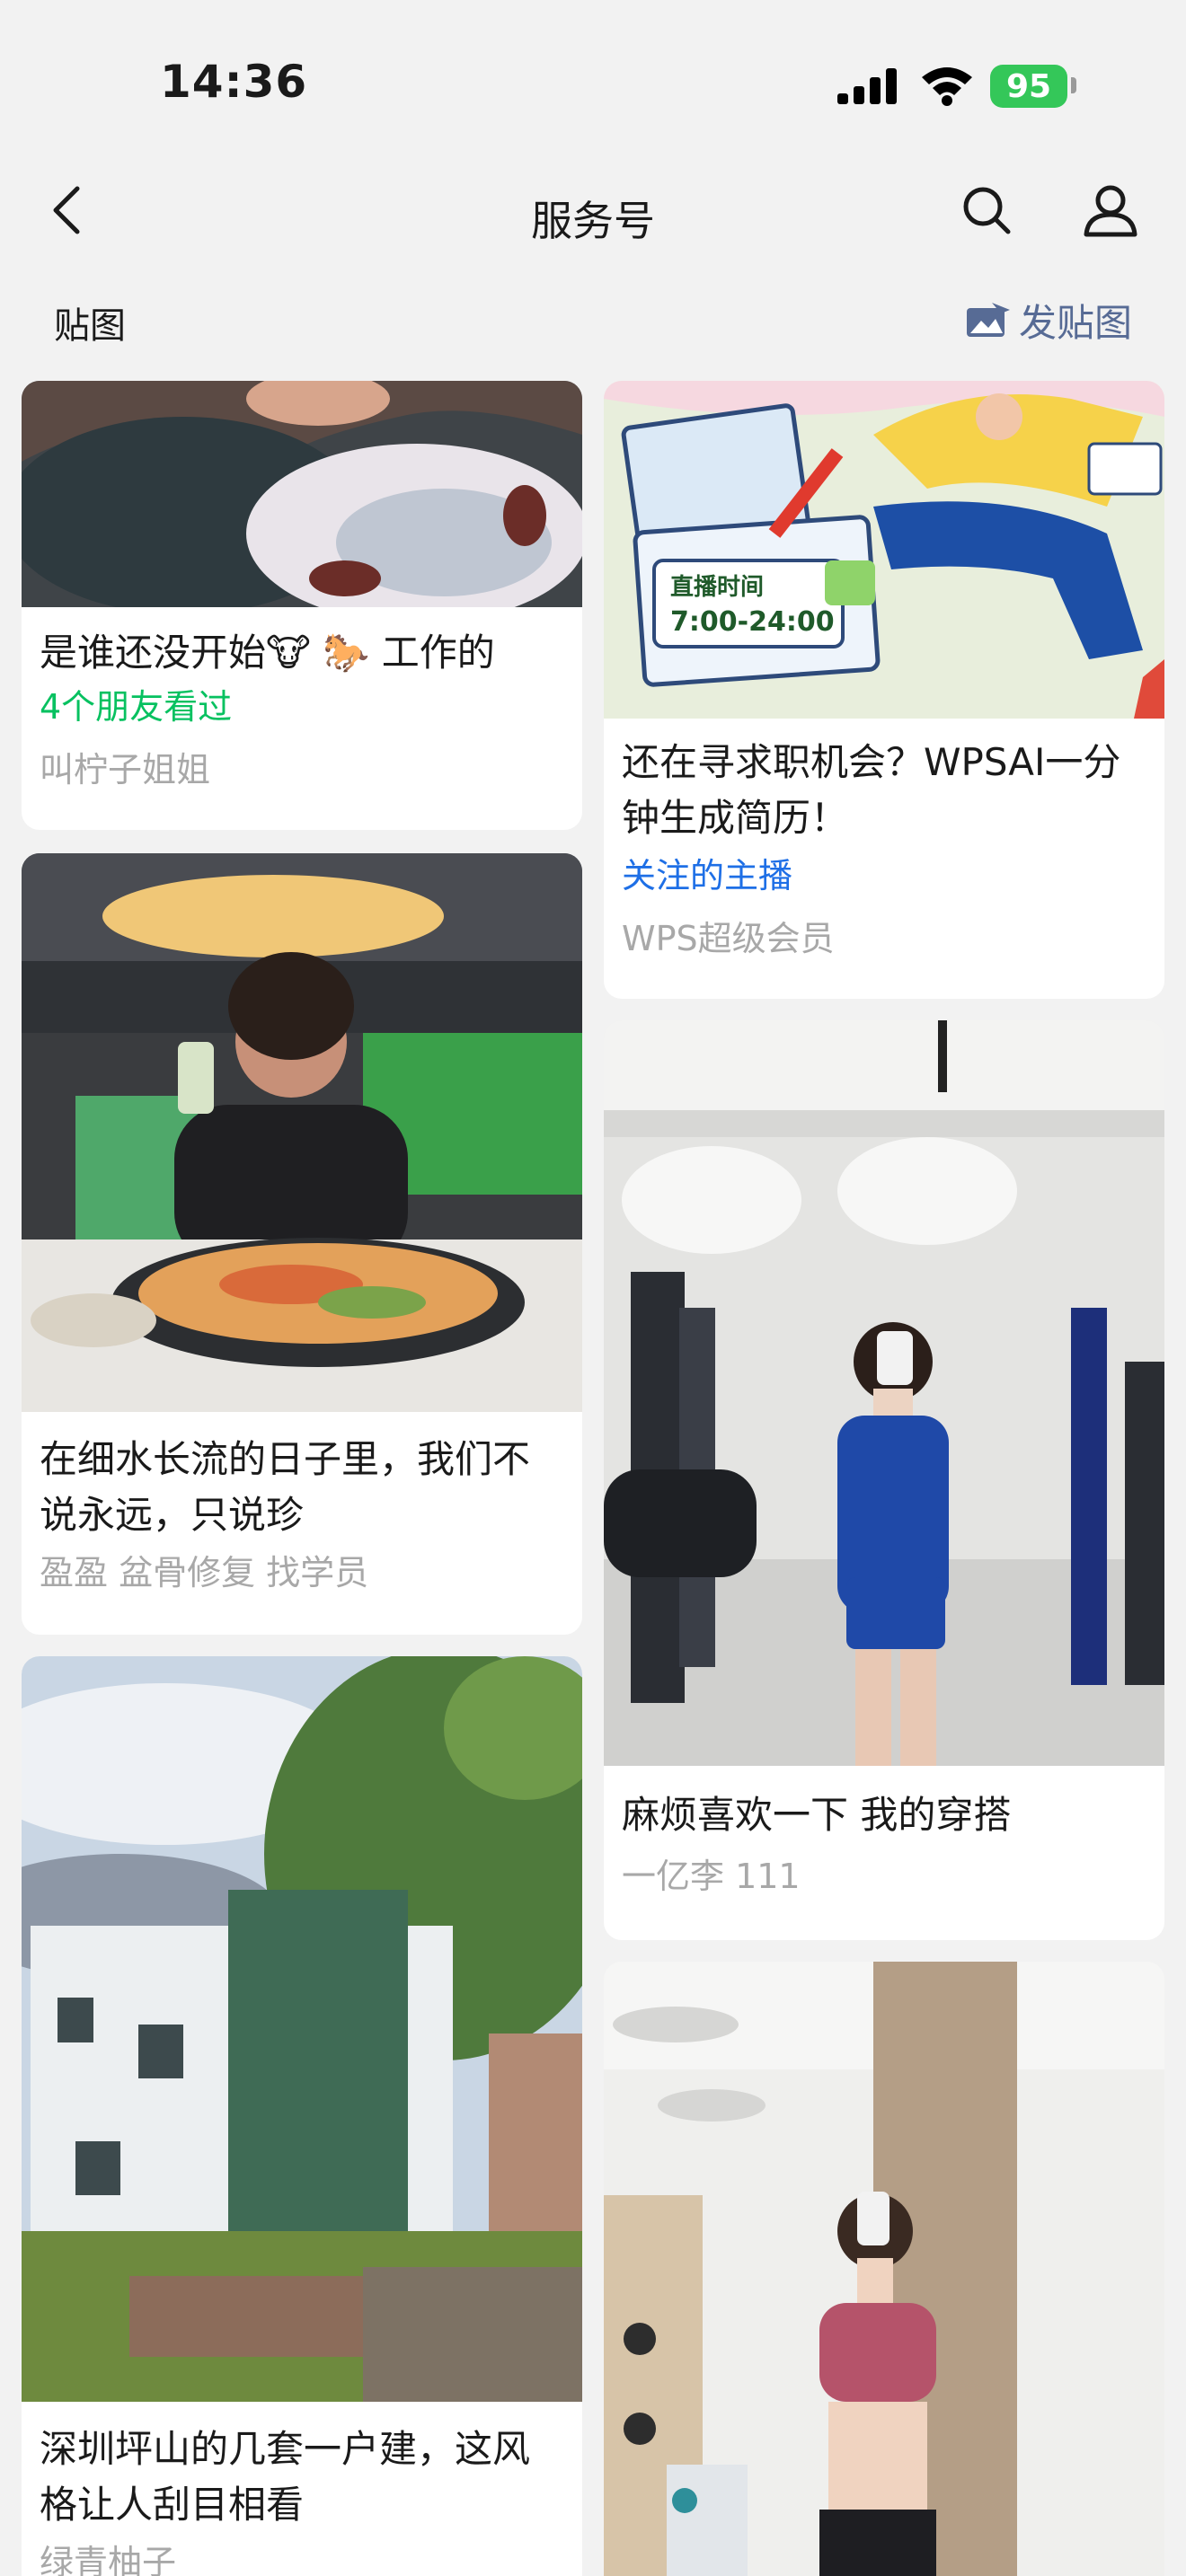 The height and width of the screenshot is (2576, 1186). I want to click on post-title: 是谁还没开始🐮 🐎 工作的, so click(267, 653).